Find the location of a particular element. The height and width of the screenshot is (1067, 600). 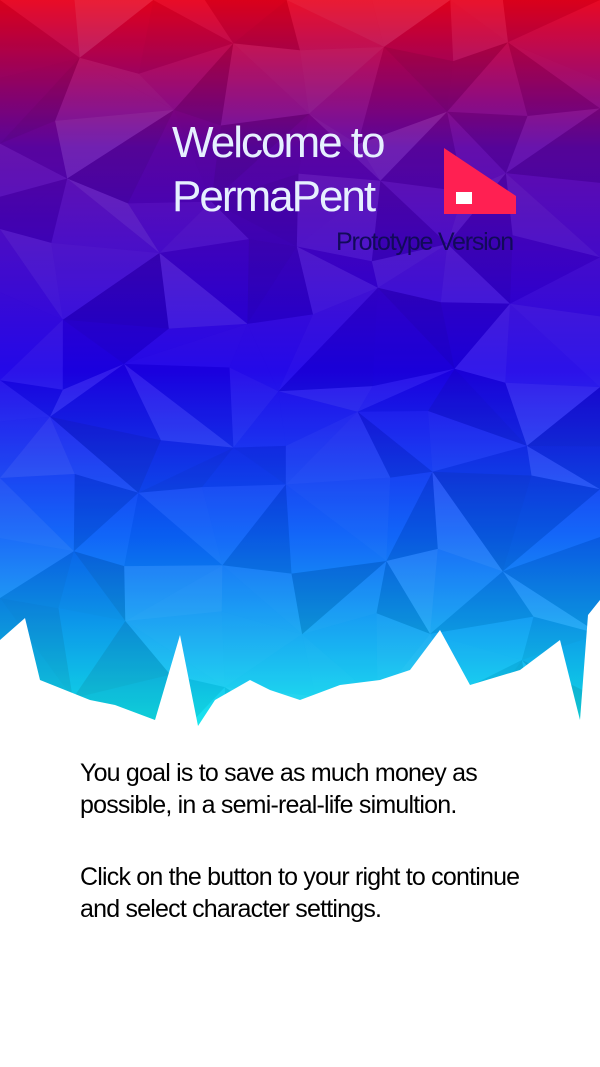

page-title: Welcome to PermaPent is located at coordinates (278, 170).